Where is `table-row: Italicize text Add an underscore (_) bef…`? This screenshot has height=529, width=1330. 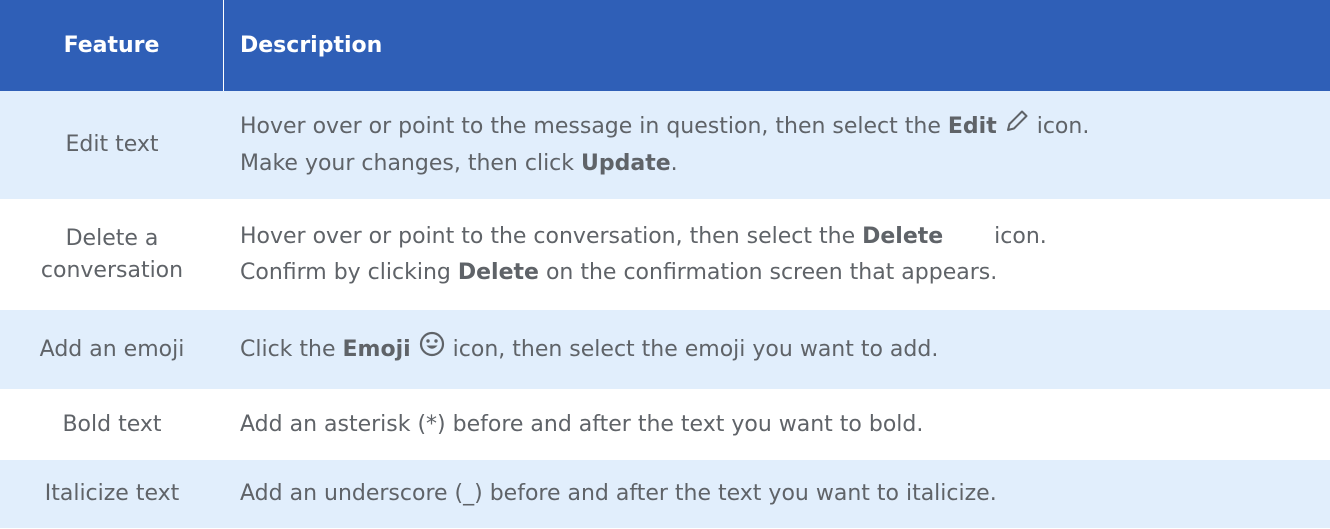
table-row: Italicize text Add an underscore (_) bef… is located at coordinates (665, 494).